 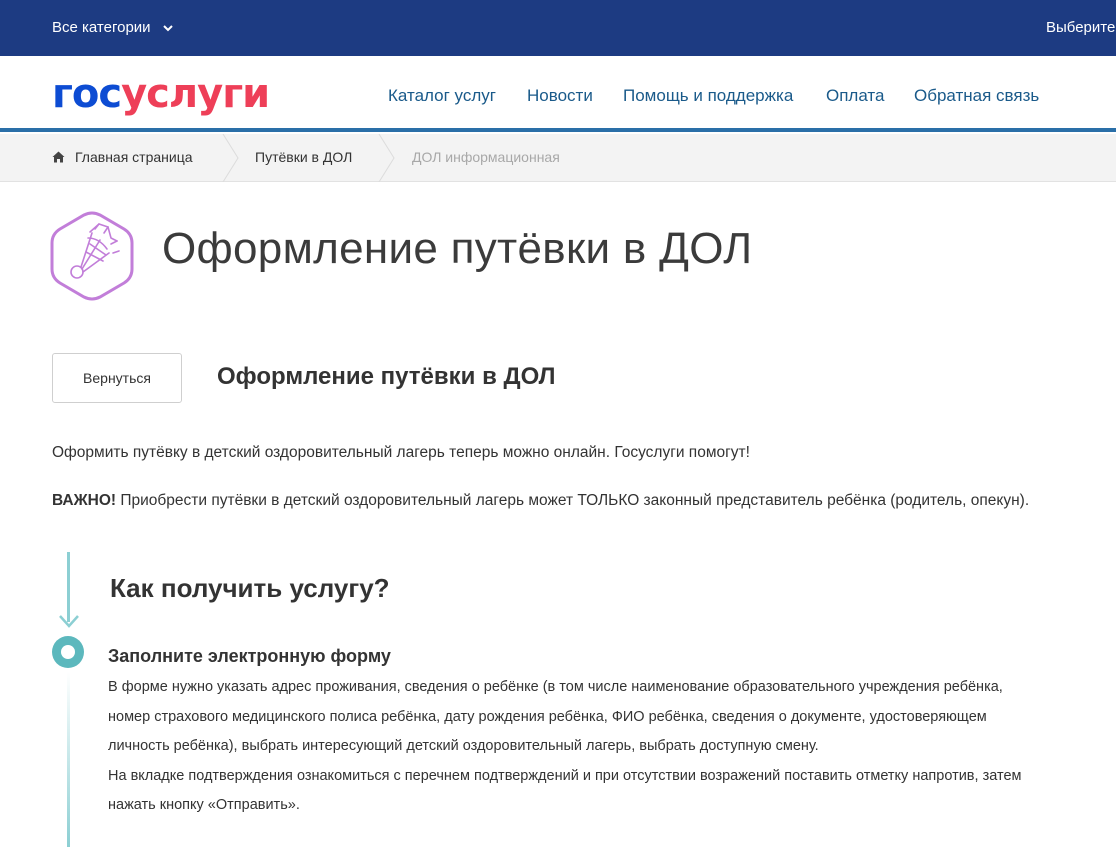 I want to click on back-button: Вернуться, so click(x=117, y=378).